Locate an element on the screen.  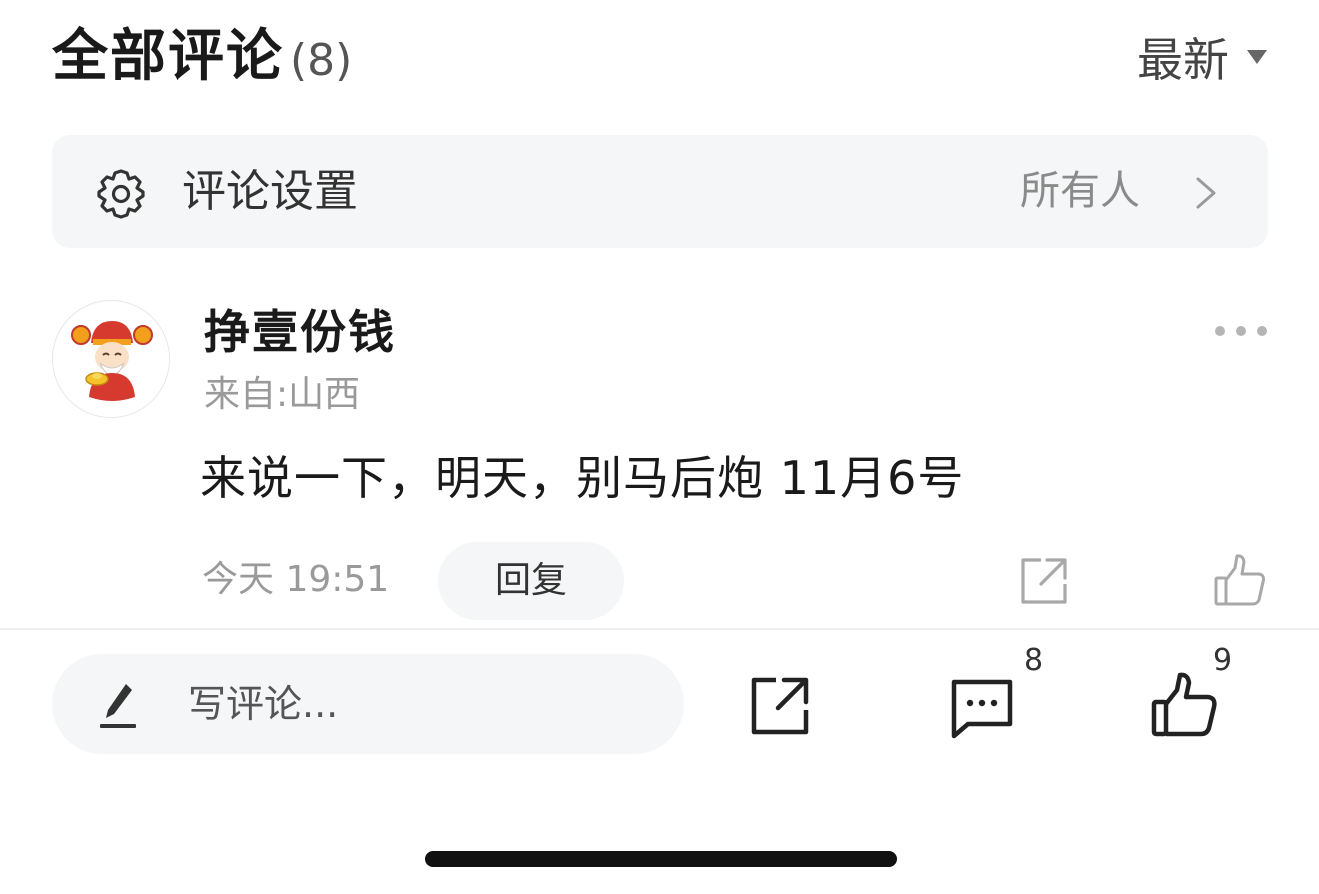
sort-label: 最新 is located at coordinates (1183, 60).